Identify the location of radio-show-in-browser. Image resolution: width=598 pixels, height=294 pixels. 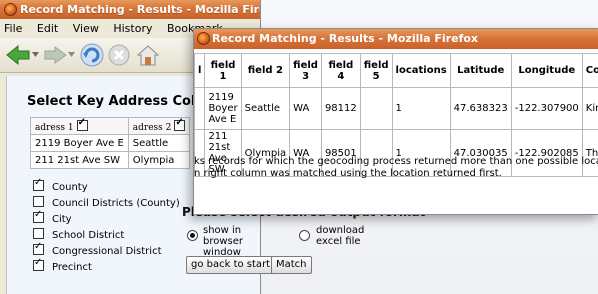
(192, 235).